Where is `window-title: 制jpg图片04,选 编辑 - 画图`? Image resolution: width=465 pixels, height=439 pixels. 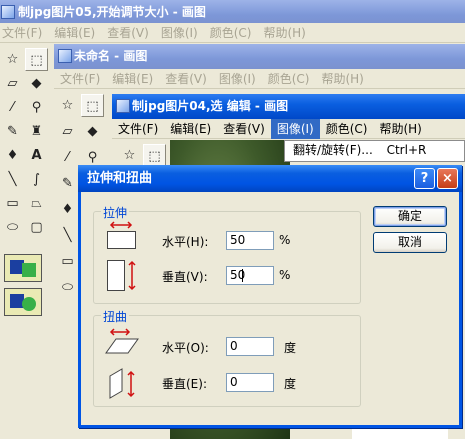 window-title: 制jpg图片04,选 编辑 - 画图 is located at coordinates (210, 106).